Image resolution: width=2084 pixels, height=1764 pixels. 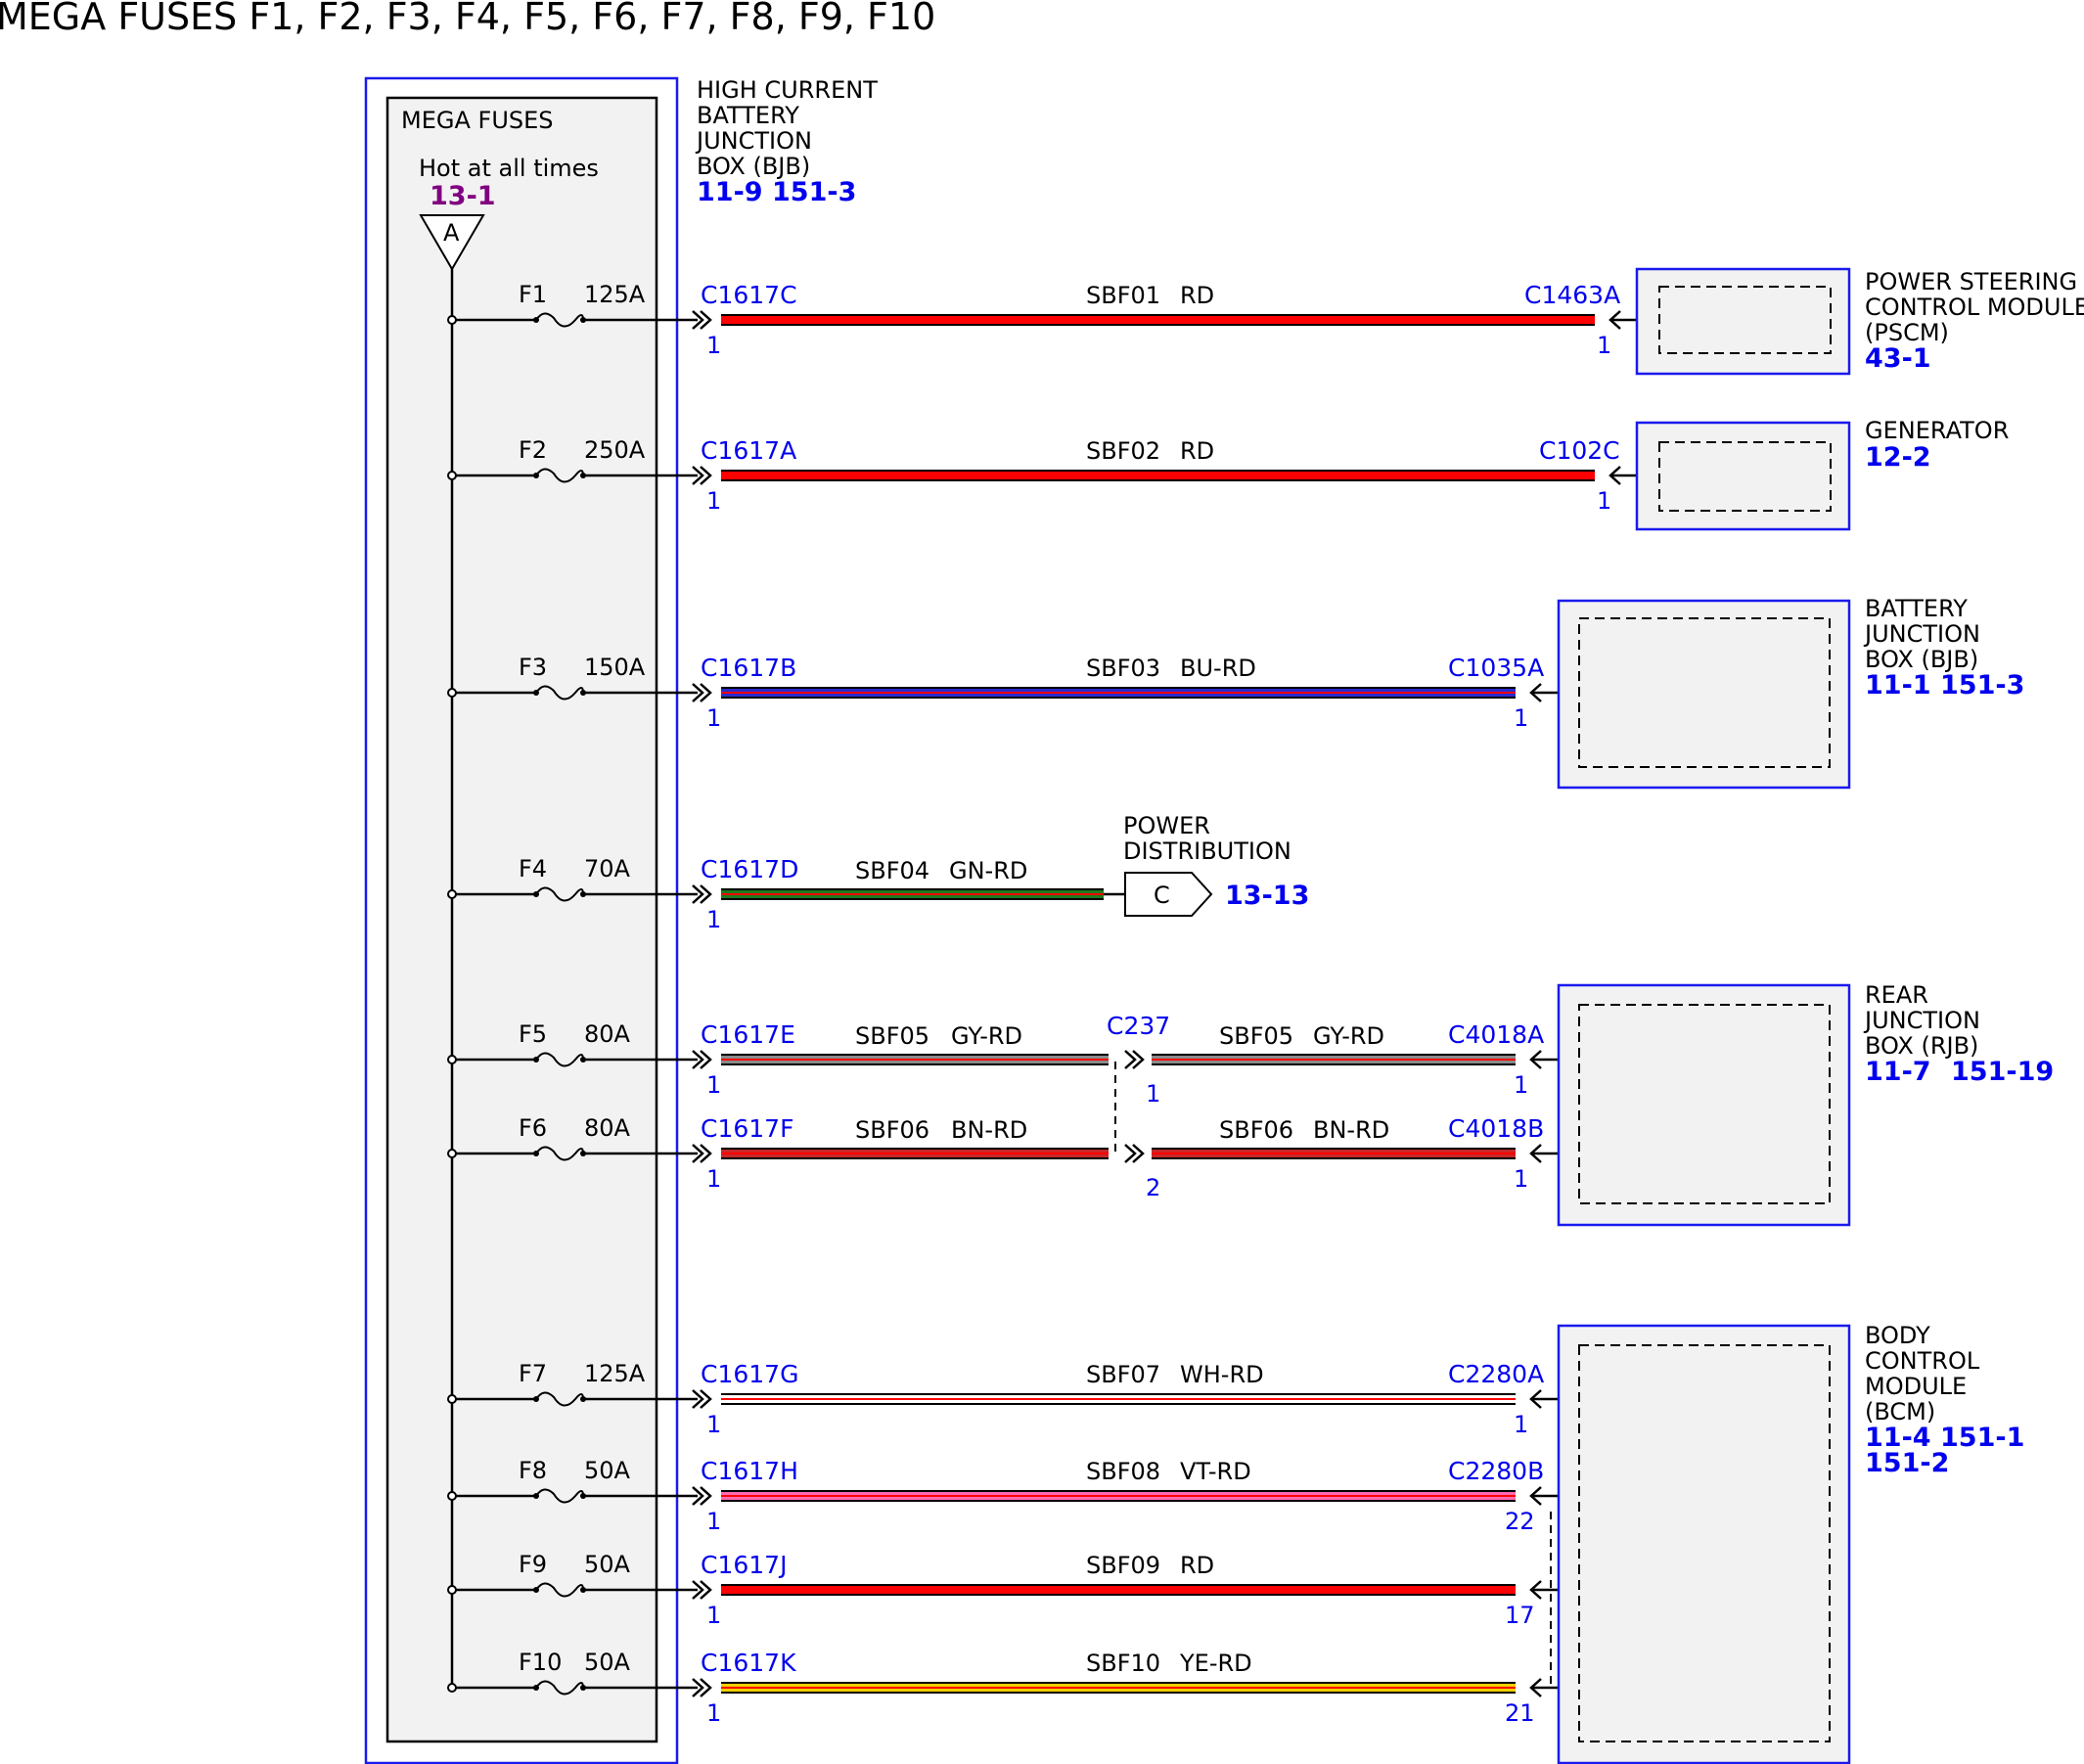 What do you see at coordinates (1267, 896) in the screenshot?
I see `off-page-ref-link: 13-13` at bounding box center [1267, 896].